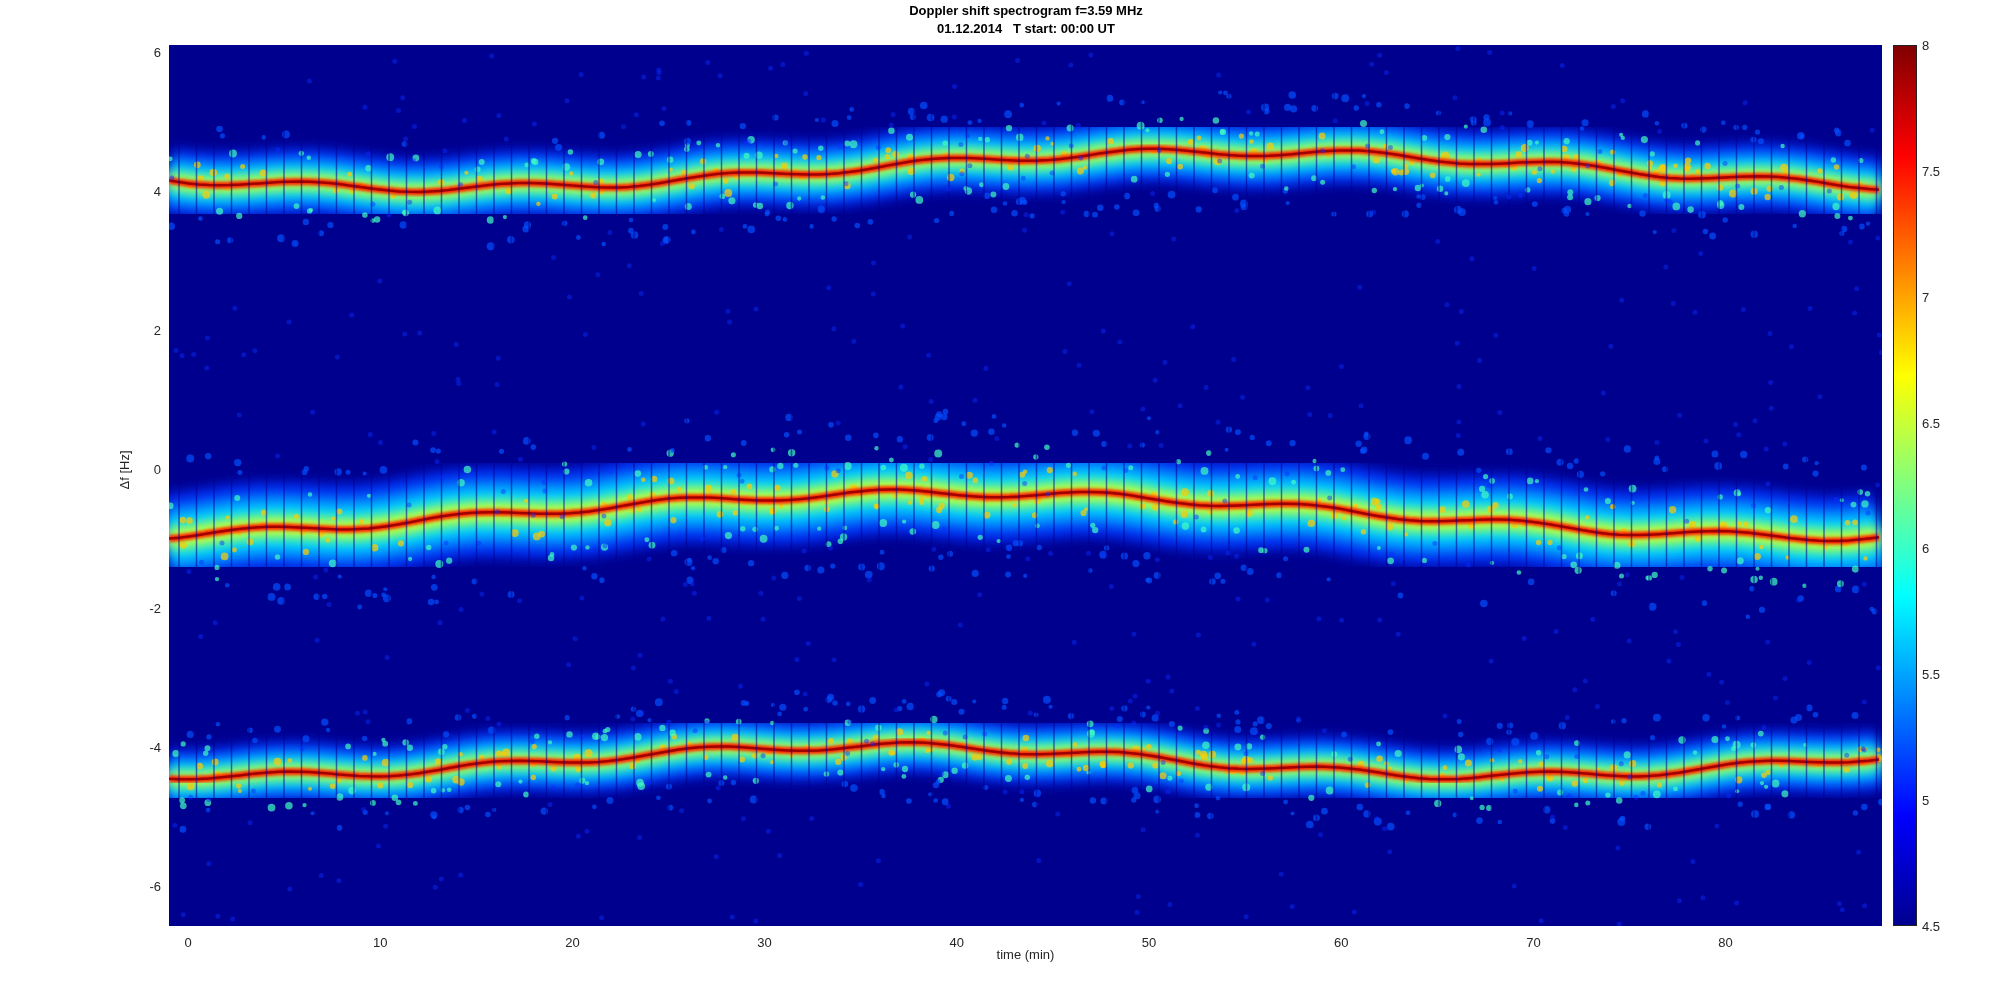 This screenshot has width=2000, height=995. Describe the element at coordinates (1341, 942) in the screenshot. I see `x-tick-label: 60` at that location.